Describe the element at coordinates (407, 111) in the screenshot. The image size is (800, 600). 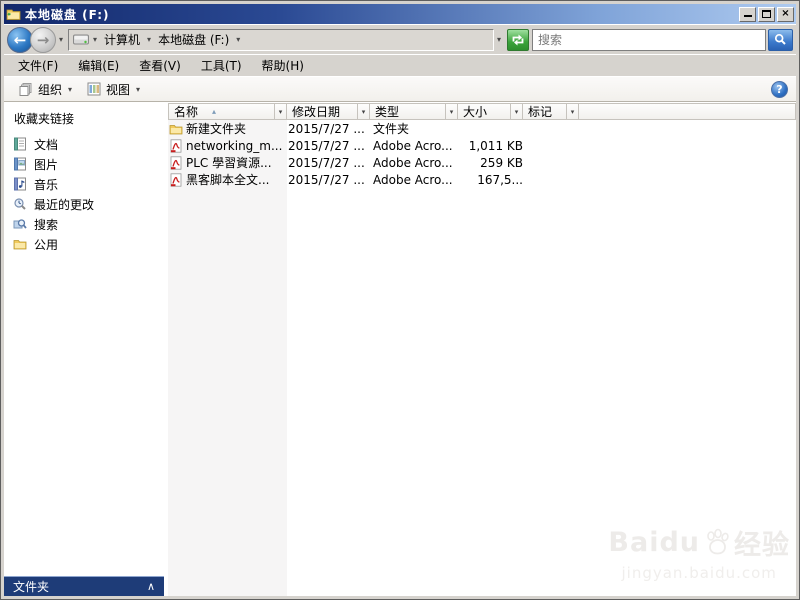
I see `column-header-type: 类型` at that location.